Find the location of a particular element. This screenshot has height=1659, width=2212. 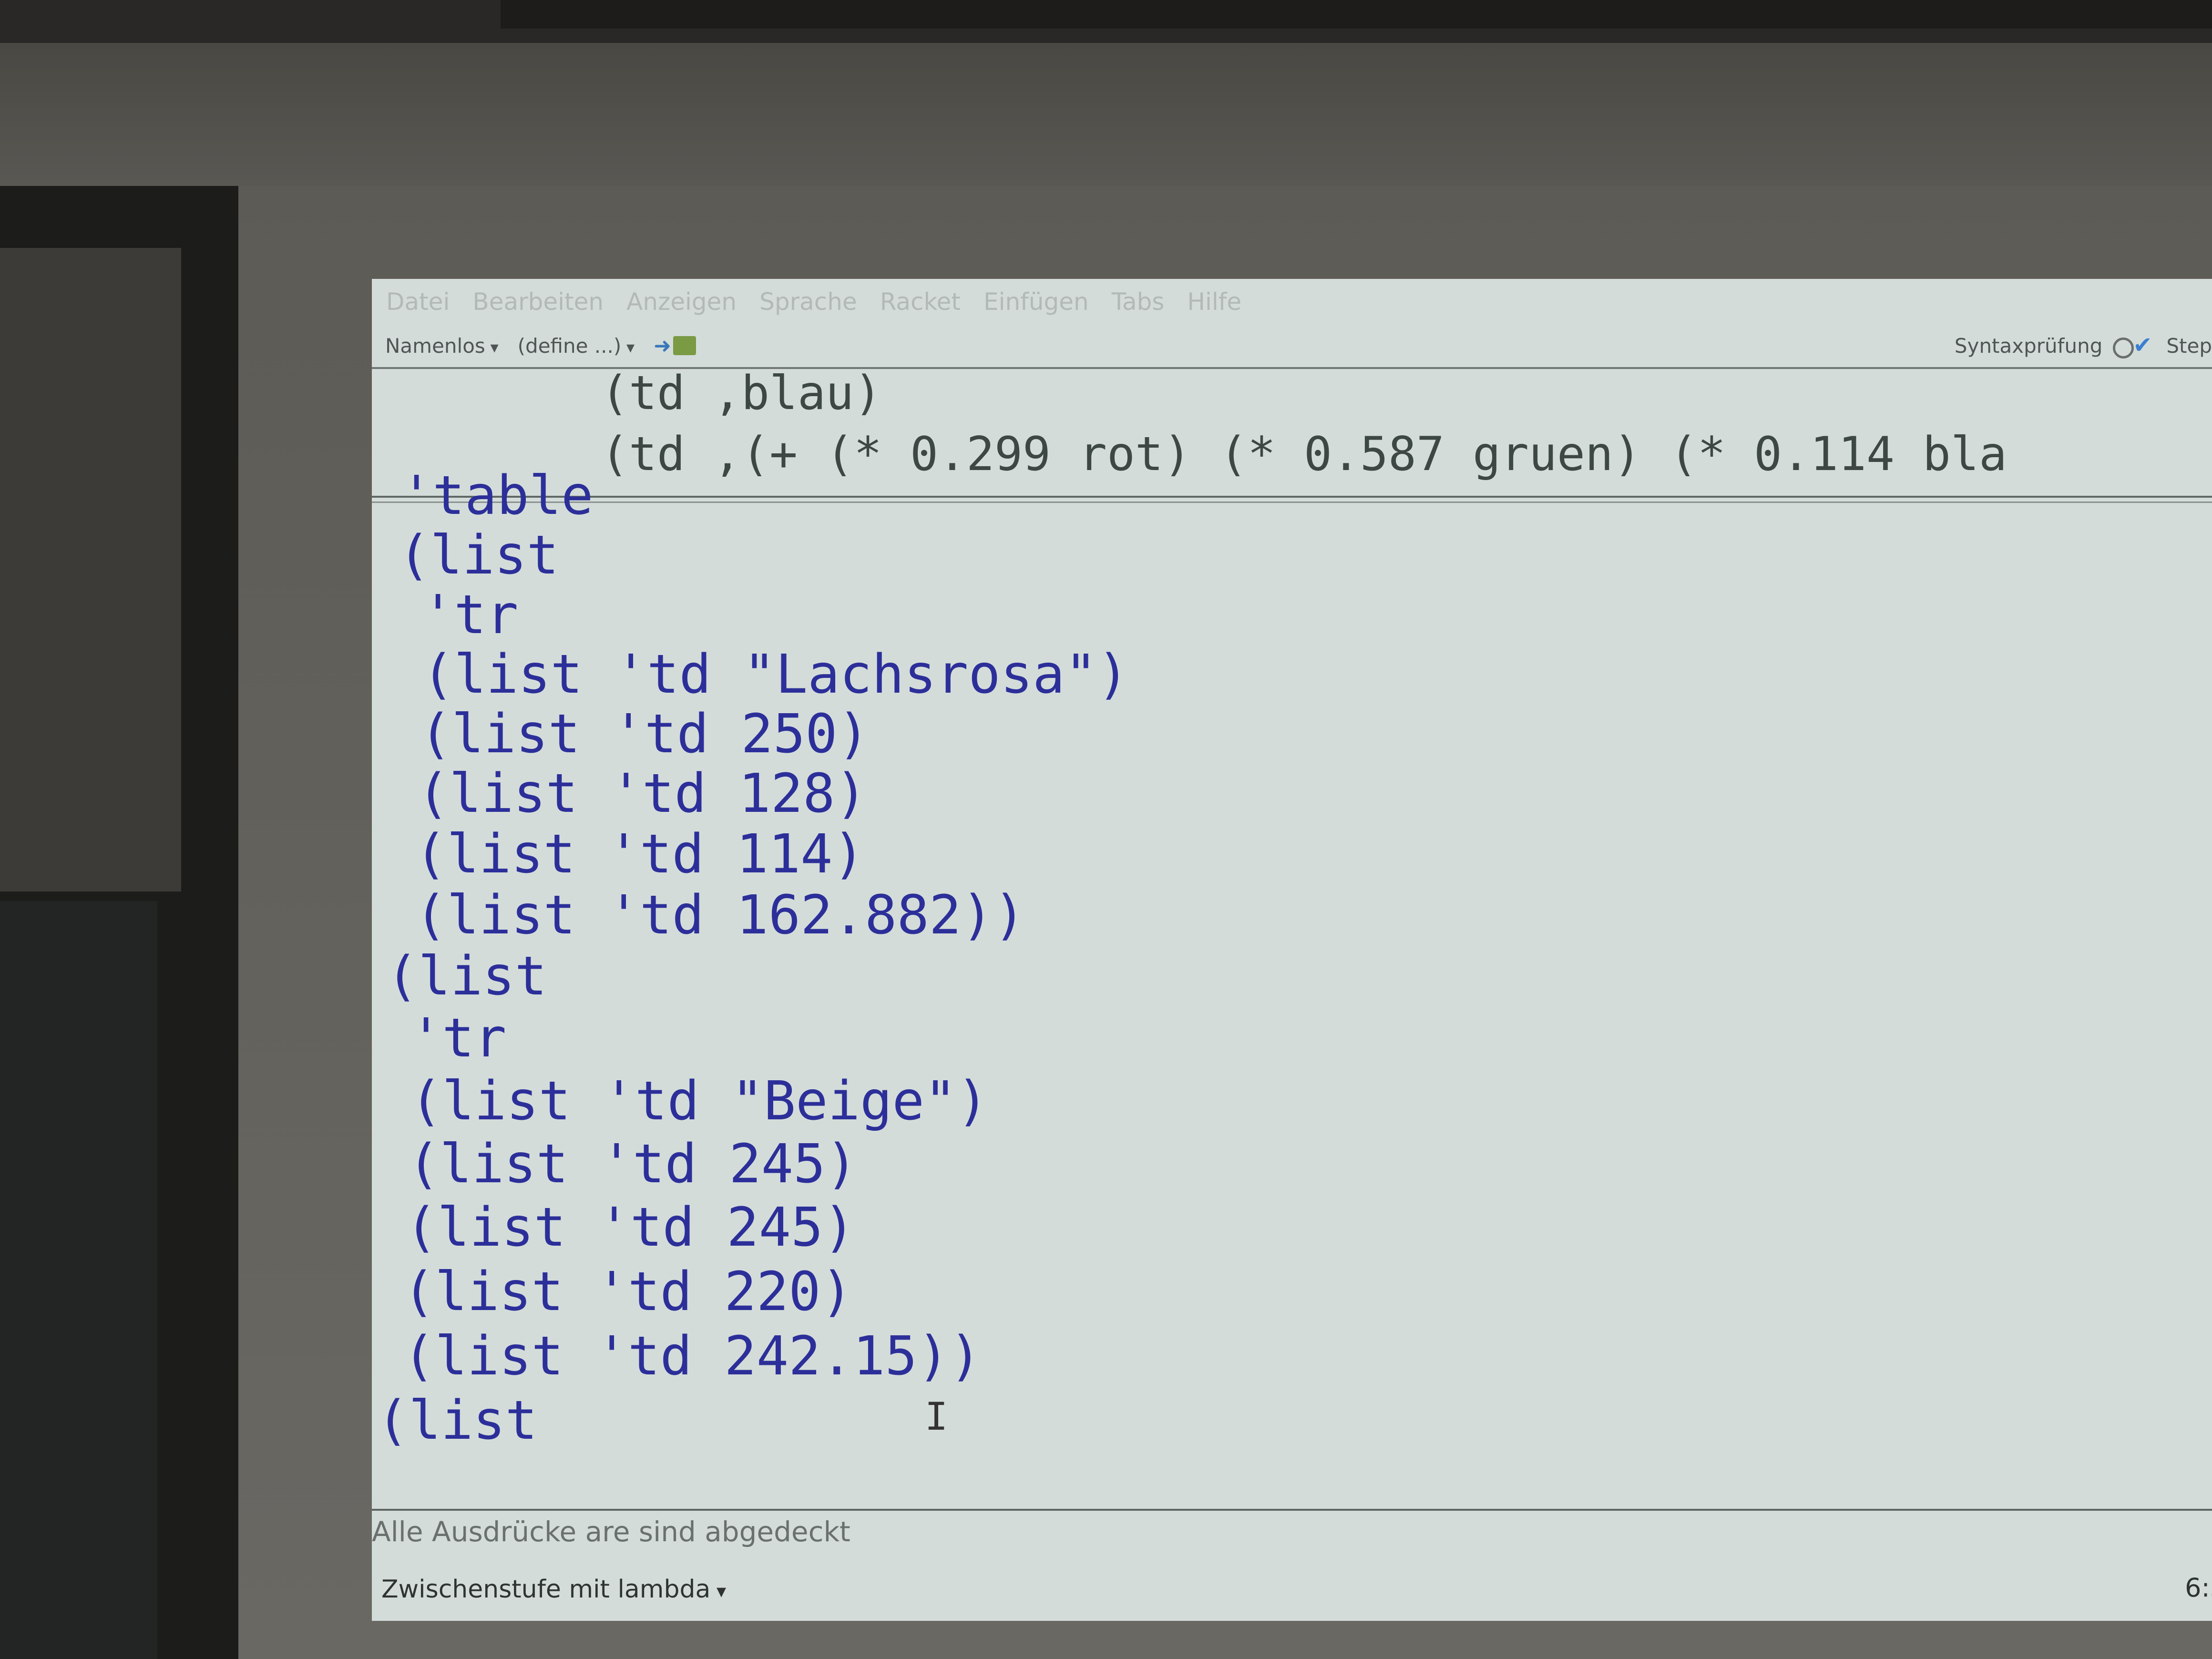

syntax-check-icon is located at coordinates (2134, 345).